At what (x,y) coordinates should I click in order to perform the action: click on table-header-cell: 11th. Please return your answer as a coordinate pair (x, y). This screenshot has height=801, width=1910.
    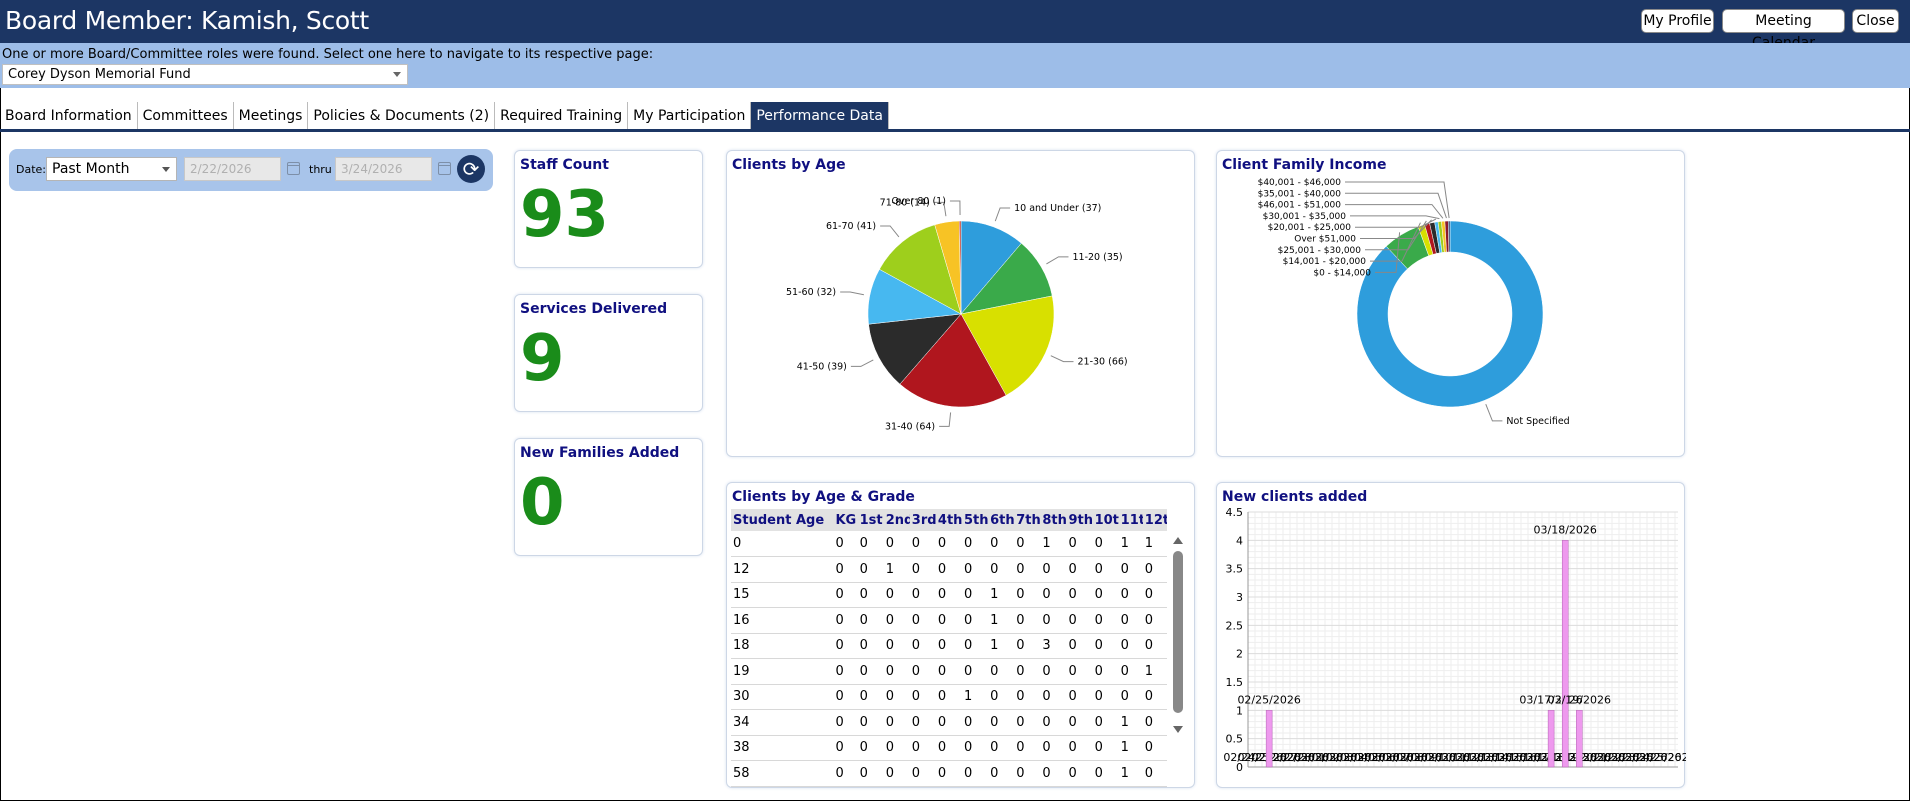
    Looking at the image, I should click on (1130, 520).